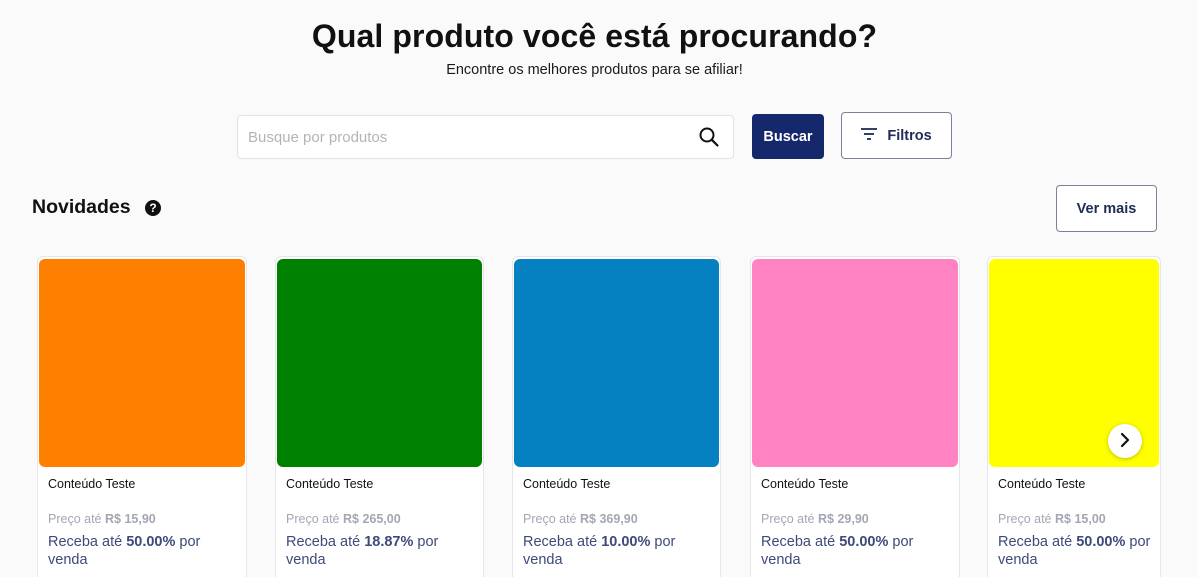 This screenshot has height=577, width=1197. I want to click on price-value: R$ 15,90, so click(130, 519).